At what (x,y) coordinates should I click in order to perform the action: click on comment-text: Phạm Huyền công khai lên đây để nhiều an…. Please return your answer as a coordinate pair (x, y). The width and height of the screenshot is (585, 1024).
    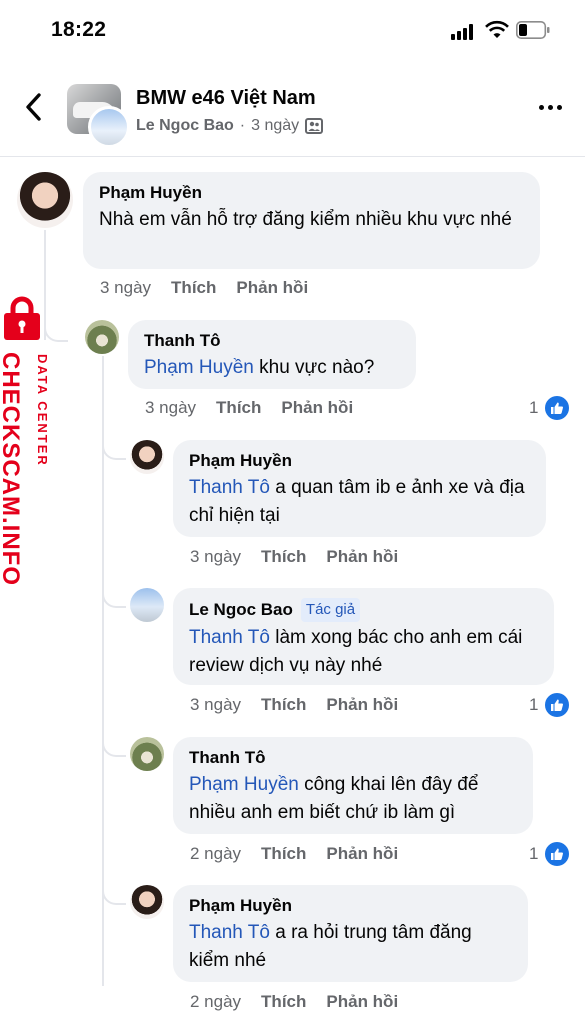
    Looking at the image, I should click on (334, 798).